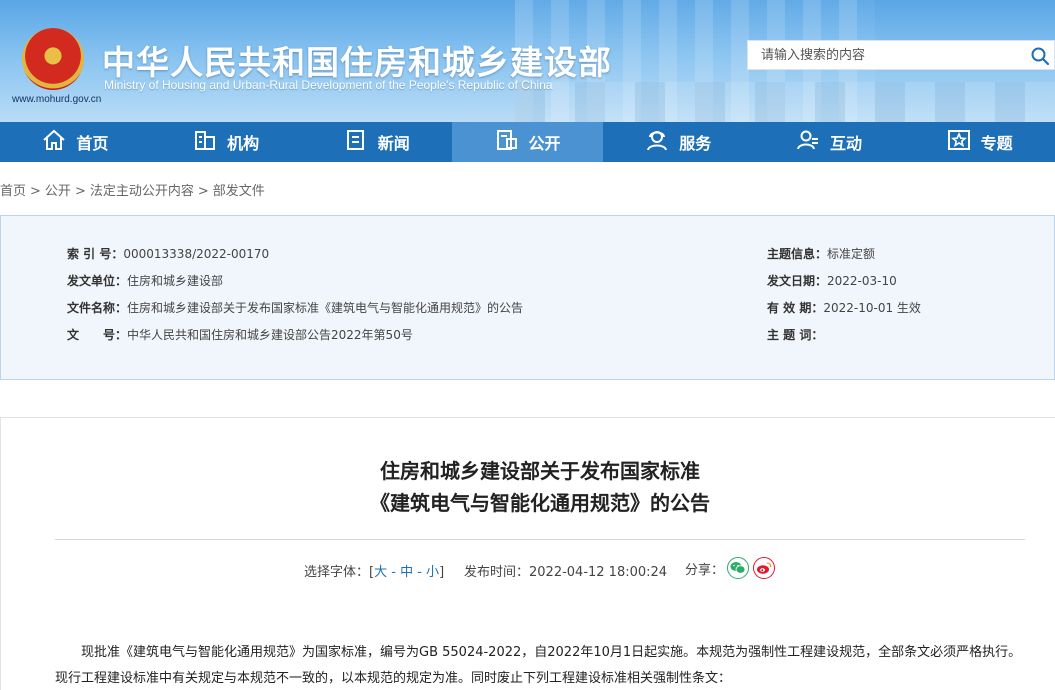  I want to click on nav-label: 互动, so click(845, 143).